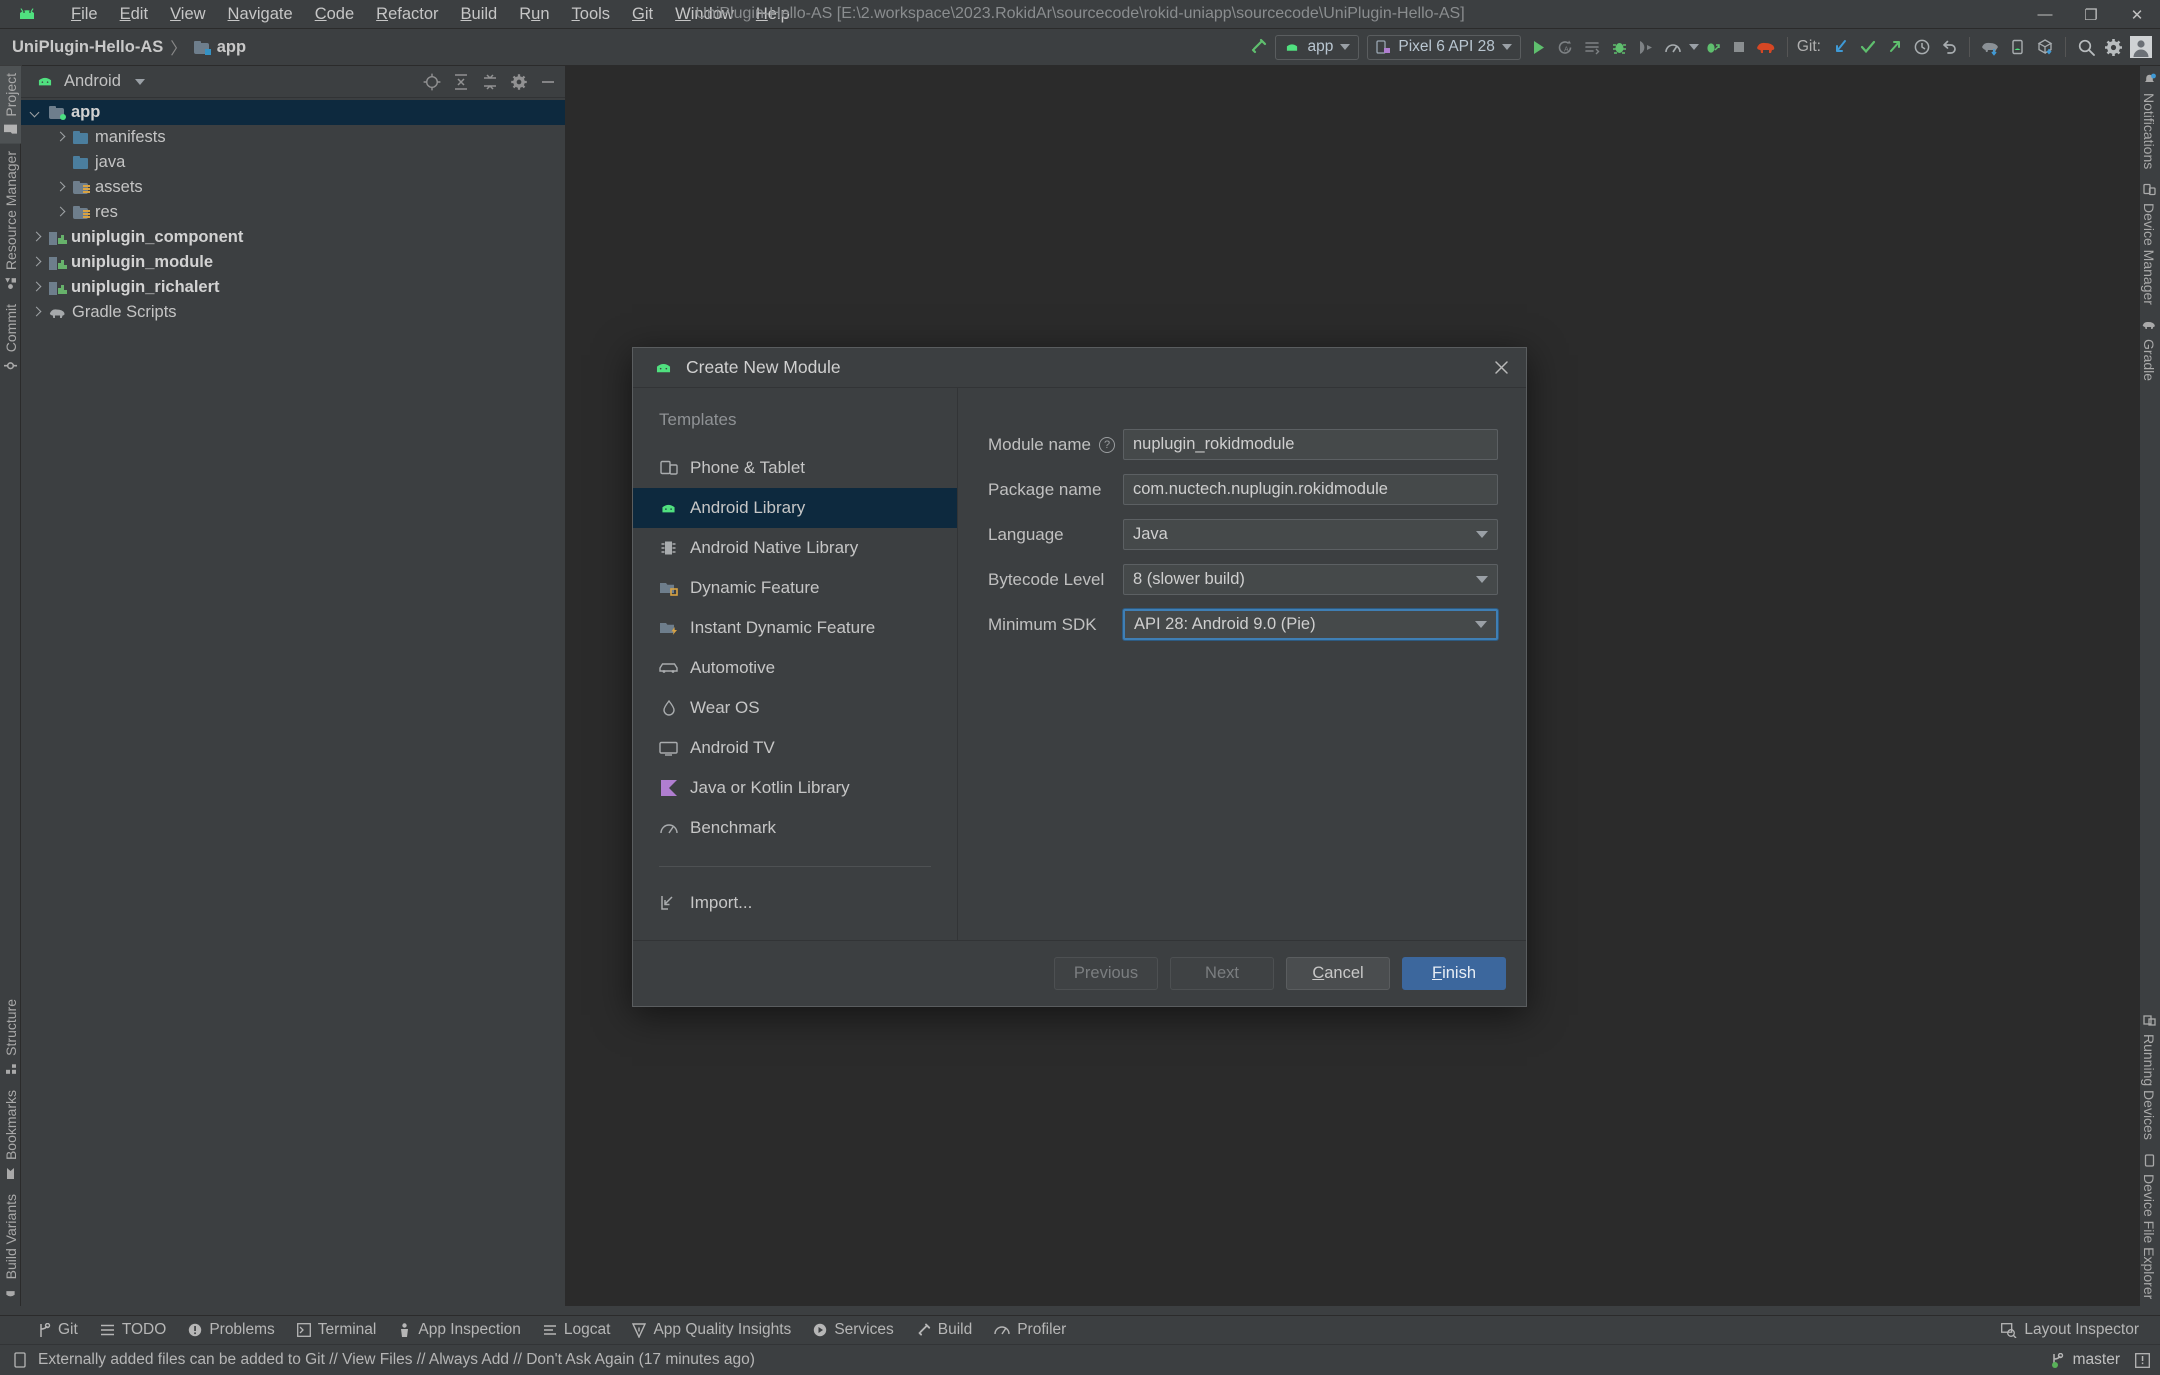 This screenshot has height=1375, width=2160. Describe the element at coordinates (1538, 47) in the screenshot. I see `run-button` at that location.